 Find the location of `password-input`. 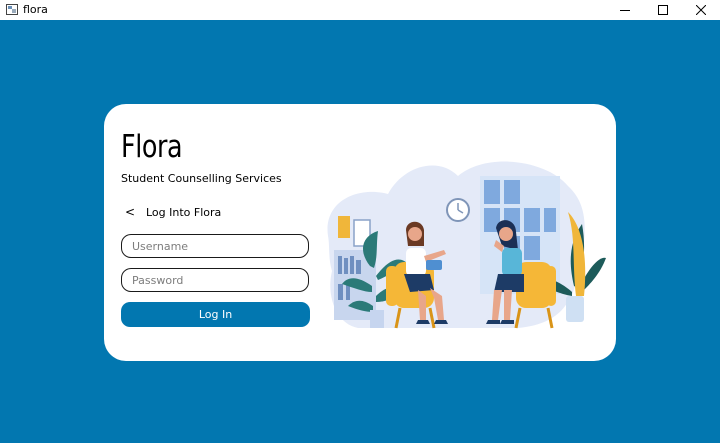

password-input is located at coordinates (215, 280).